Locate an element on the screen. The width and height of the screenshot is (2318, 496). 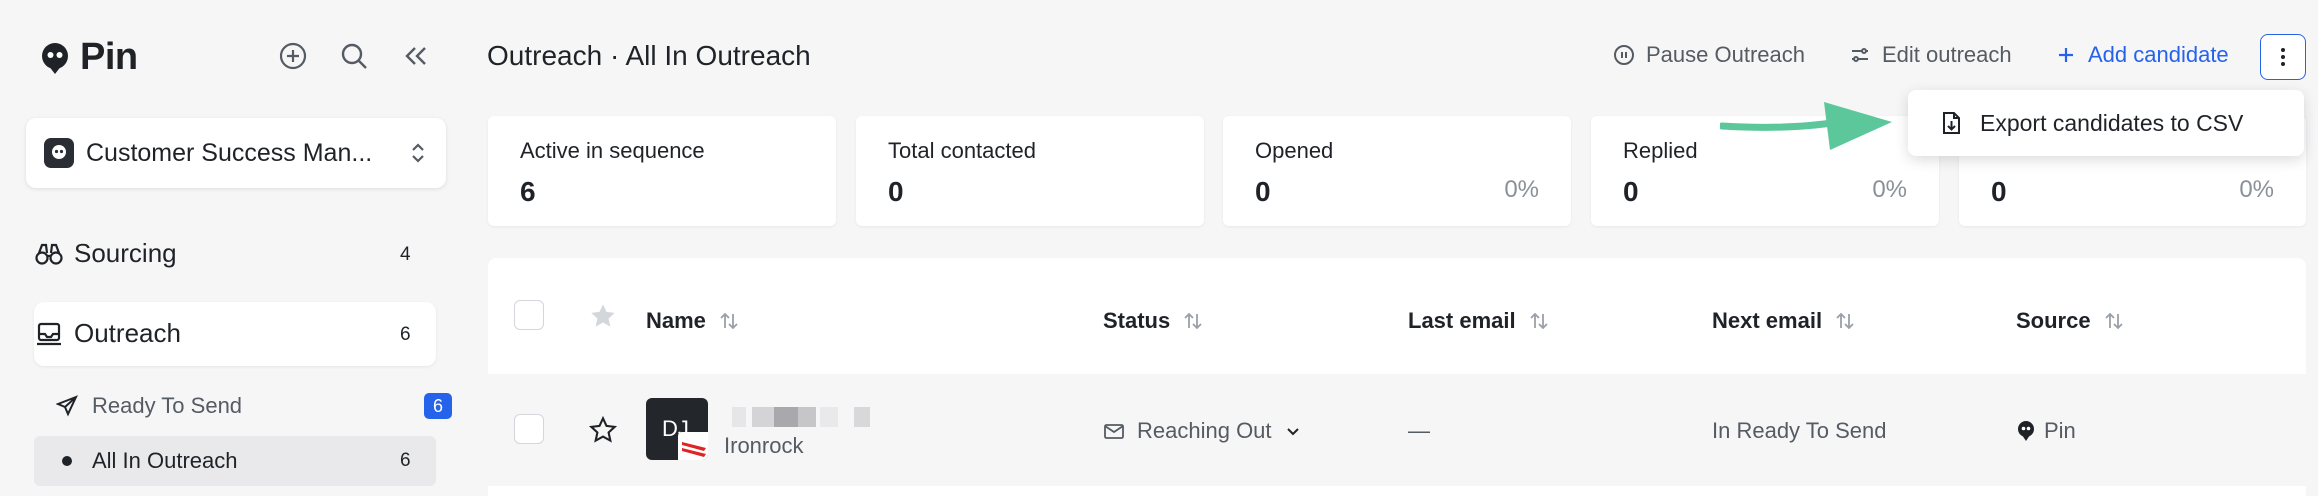
stat-label: Replied is located at coordinates (1660, 150).